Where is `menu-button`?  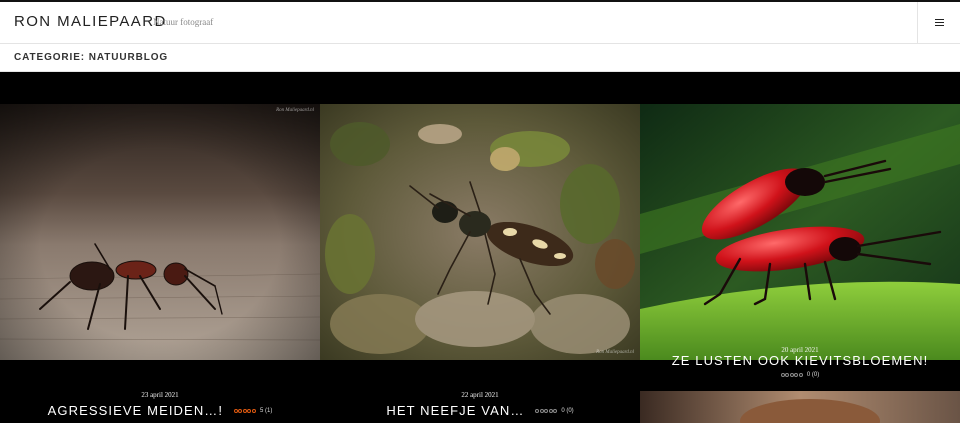 menu-button is located at coordinates (938, 22).